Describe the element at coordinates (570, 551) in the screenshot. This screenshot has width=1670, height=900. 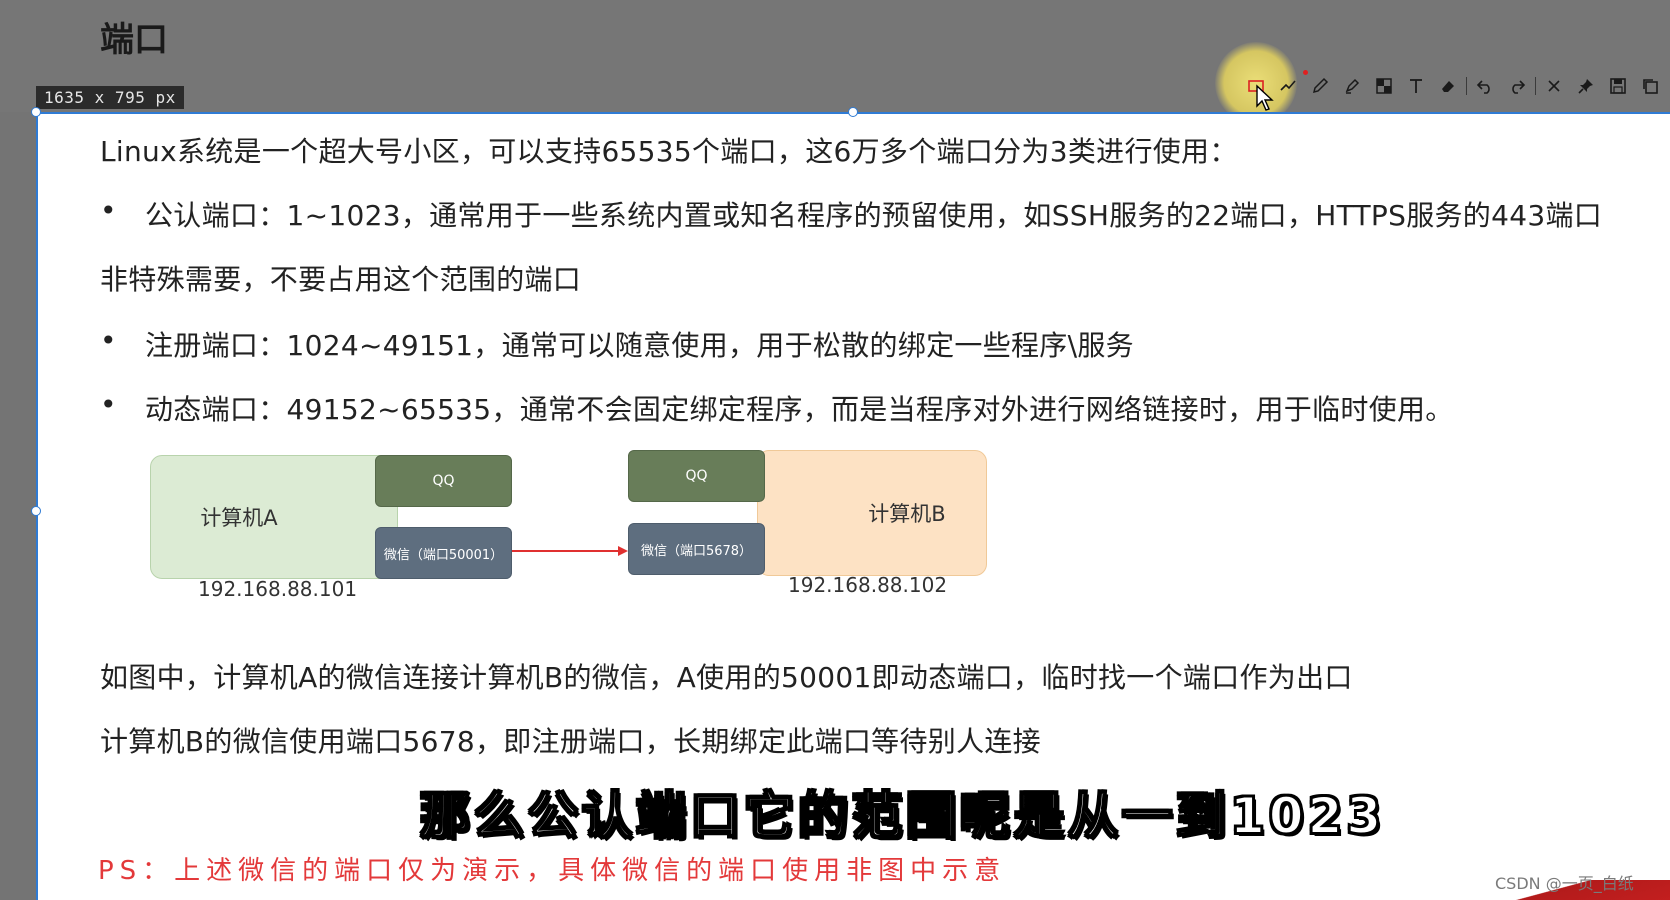
I see `connection-arrow` at that location.